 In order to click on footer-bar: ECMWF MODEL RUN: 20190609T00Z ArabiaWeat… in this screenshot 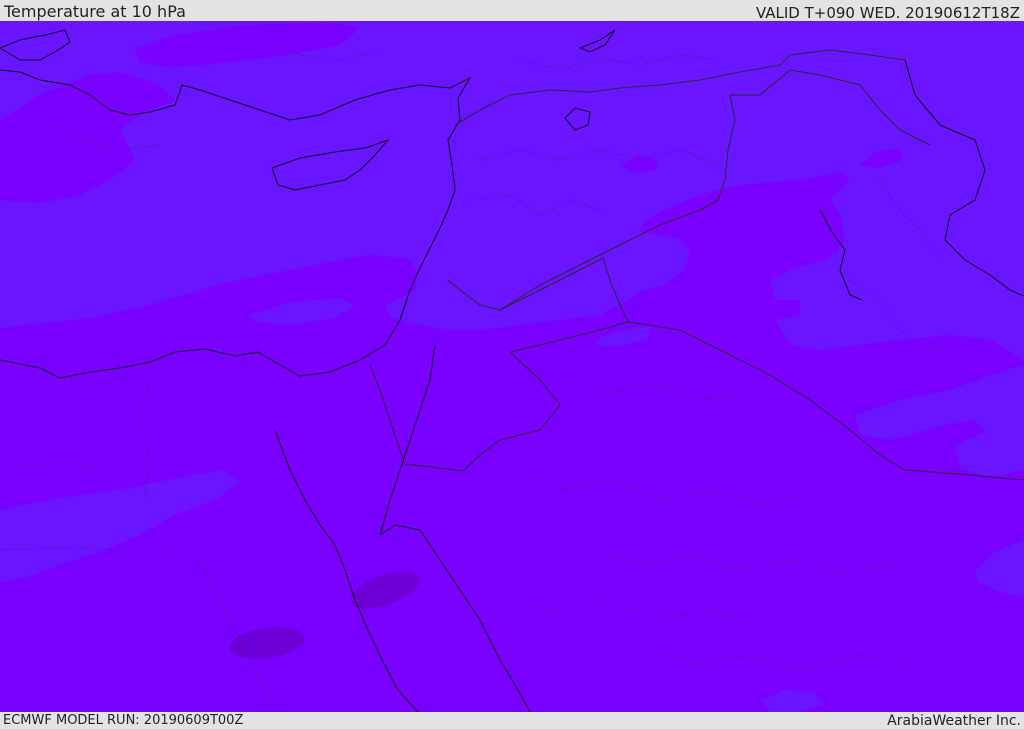, I will do `click(512, 720)`.